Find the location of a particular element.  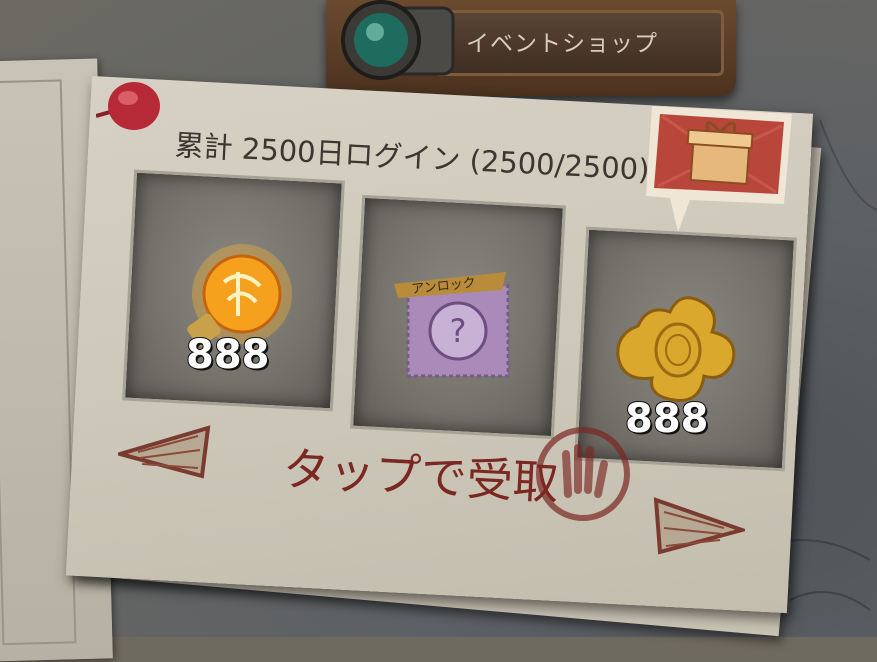

next-arrow-button is located at coordinates (697, 526).